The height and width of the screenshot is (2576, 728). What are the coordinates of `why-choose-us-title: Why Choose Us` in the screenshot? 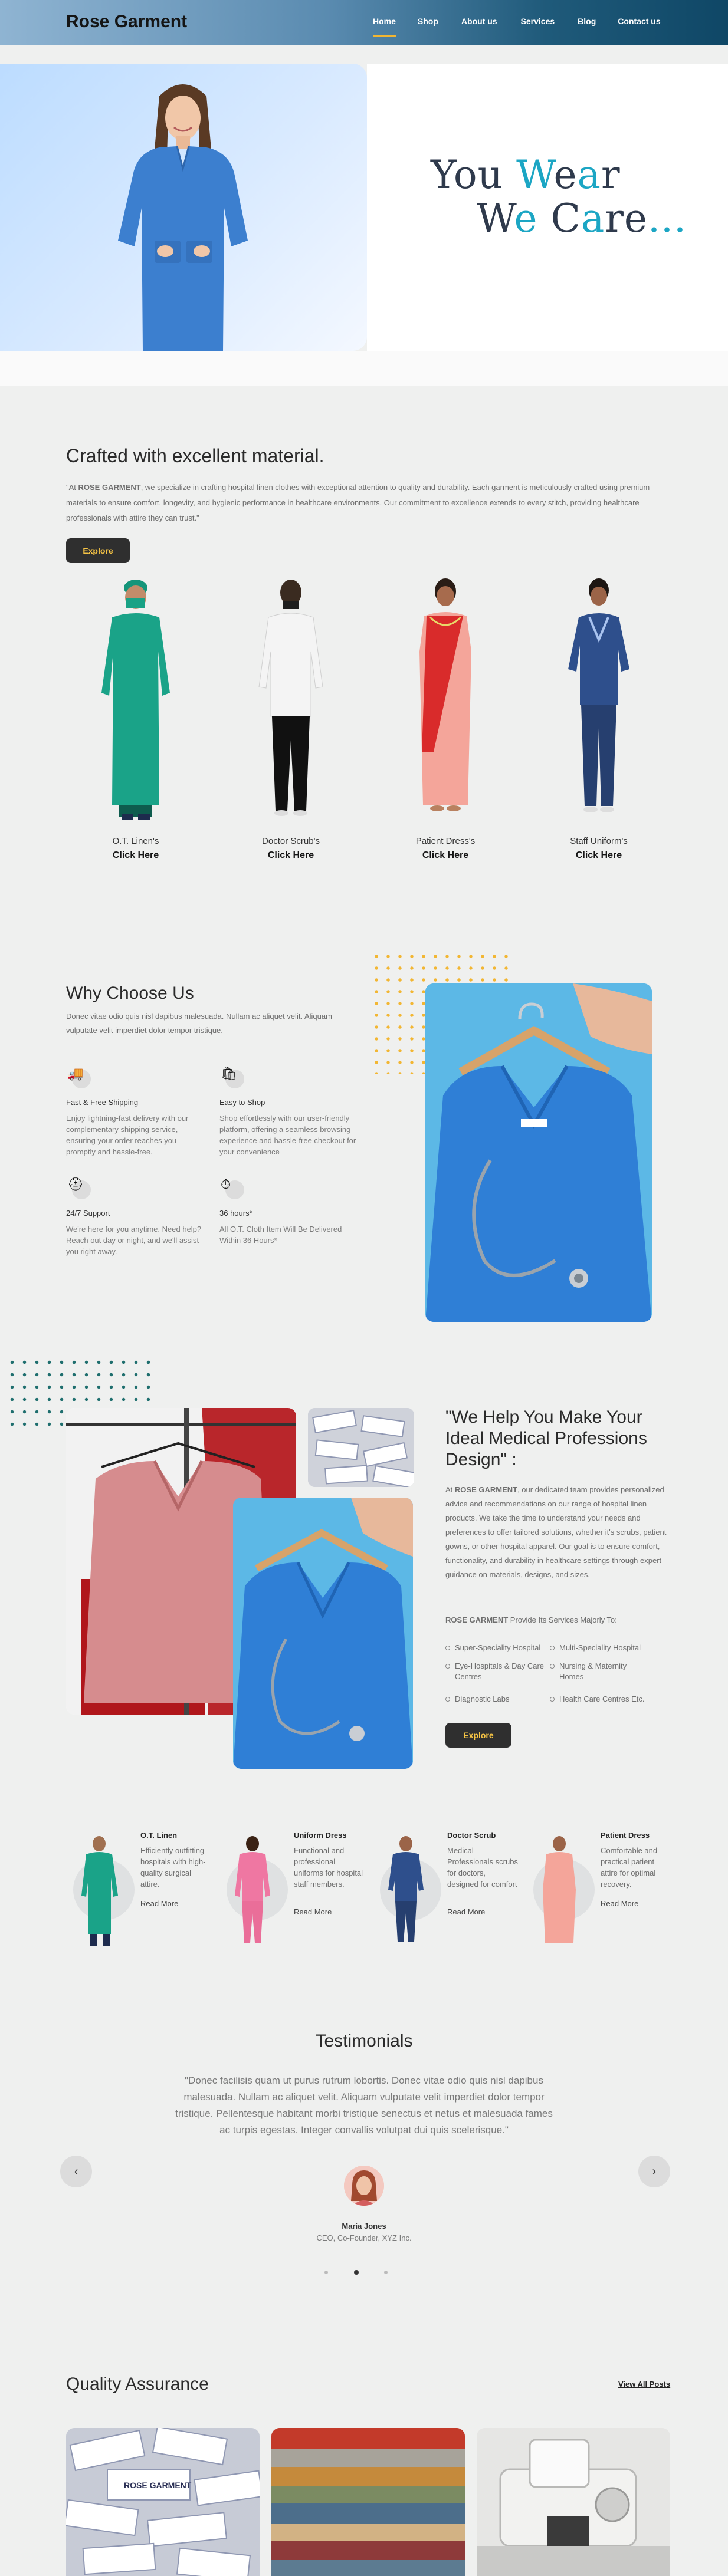 It's located at (130, 993).